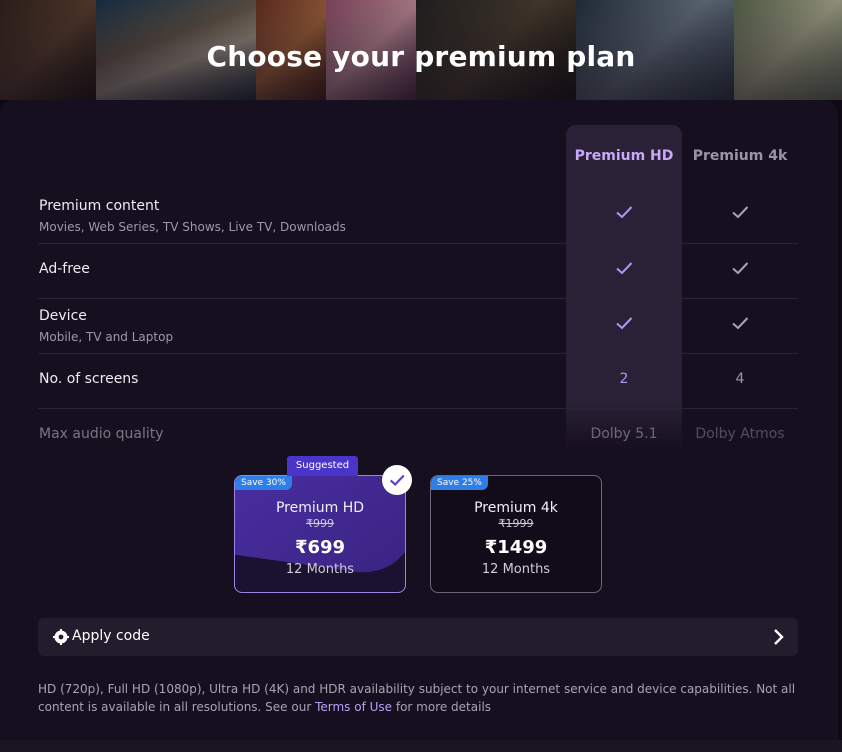 The height and width of the screenshot is (752, 842). Describe the element at coordinates (320, 547) in the screenshot. I see `plan-price: ₹699` at that location.